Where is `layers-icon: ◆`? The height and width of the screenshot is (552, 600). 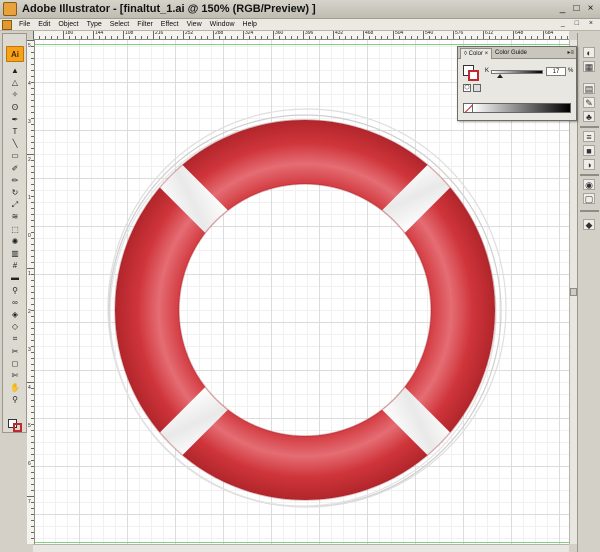 layers-icon: ◆ is located at coordinates (589, 224).